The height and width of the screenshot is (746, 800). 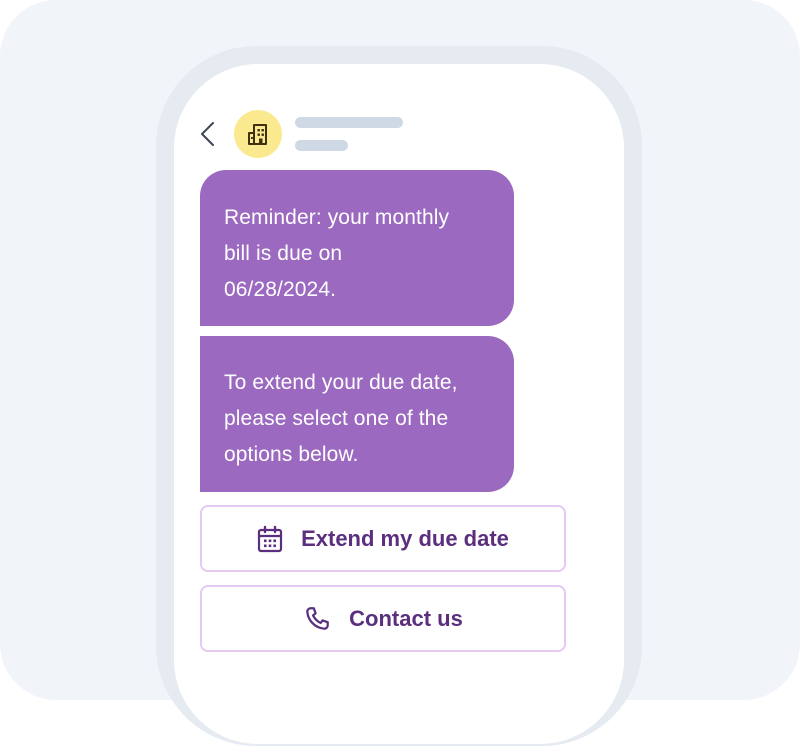 I want to click on message-text-line: To extend your due date,, so click(x=341, y=382).